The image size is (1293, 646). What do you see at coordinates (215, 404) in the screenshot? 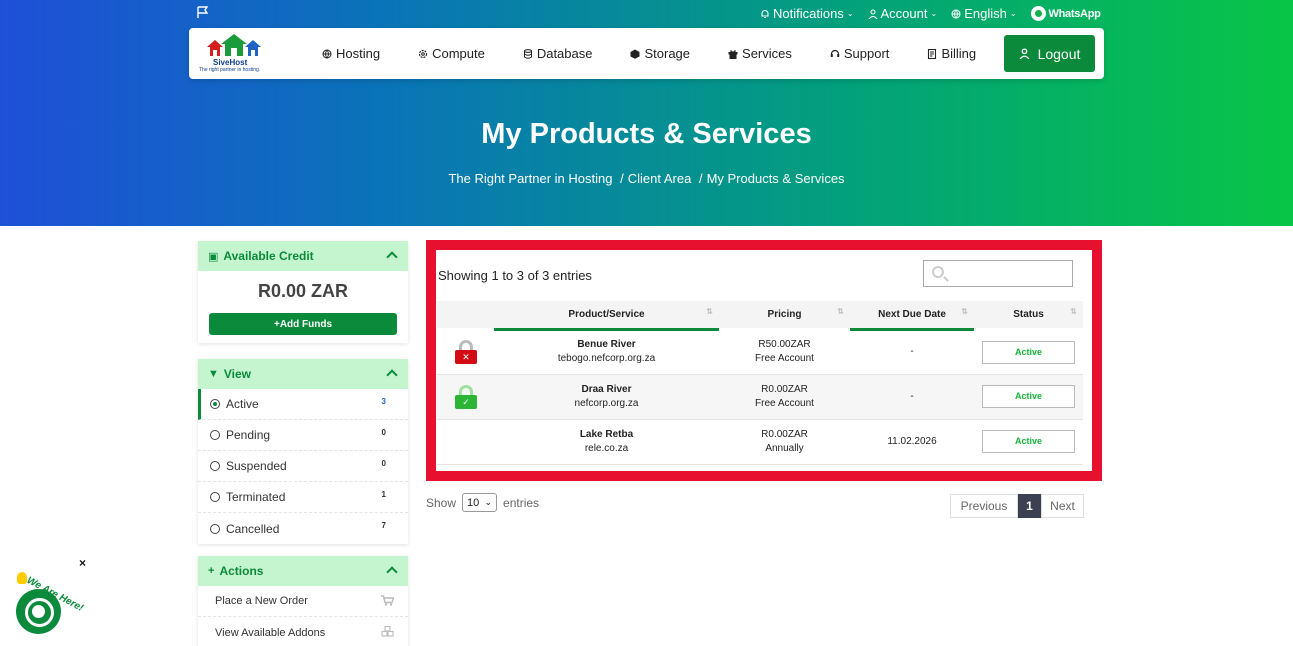
I see `radio-selected` at bounding box center [215, 404].